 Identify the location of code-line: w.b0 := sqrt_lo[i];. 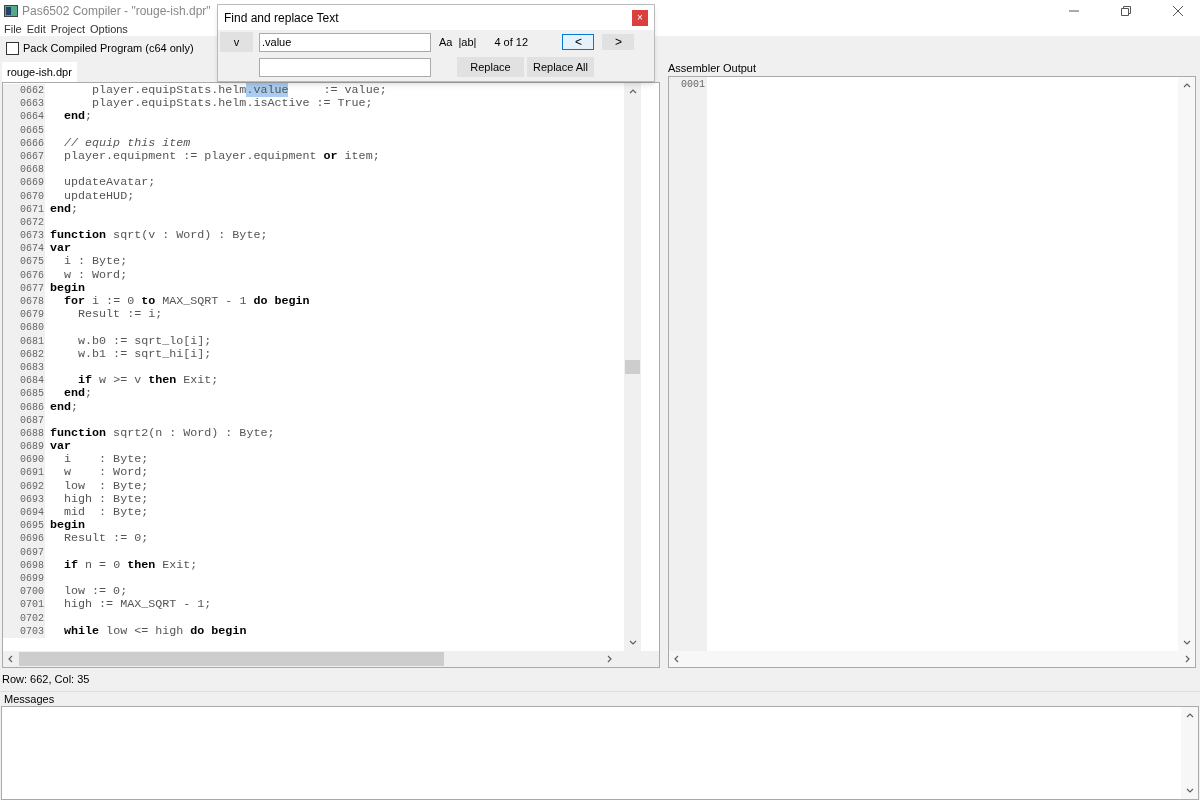
(144, 341).